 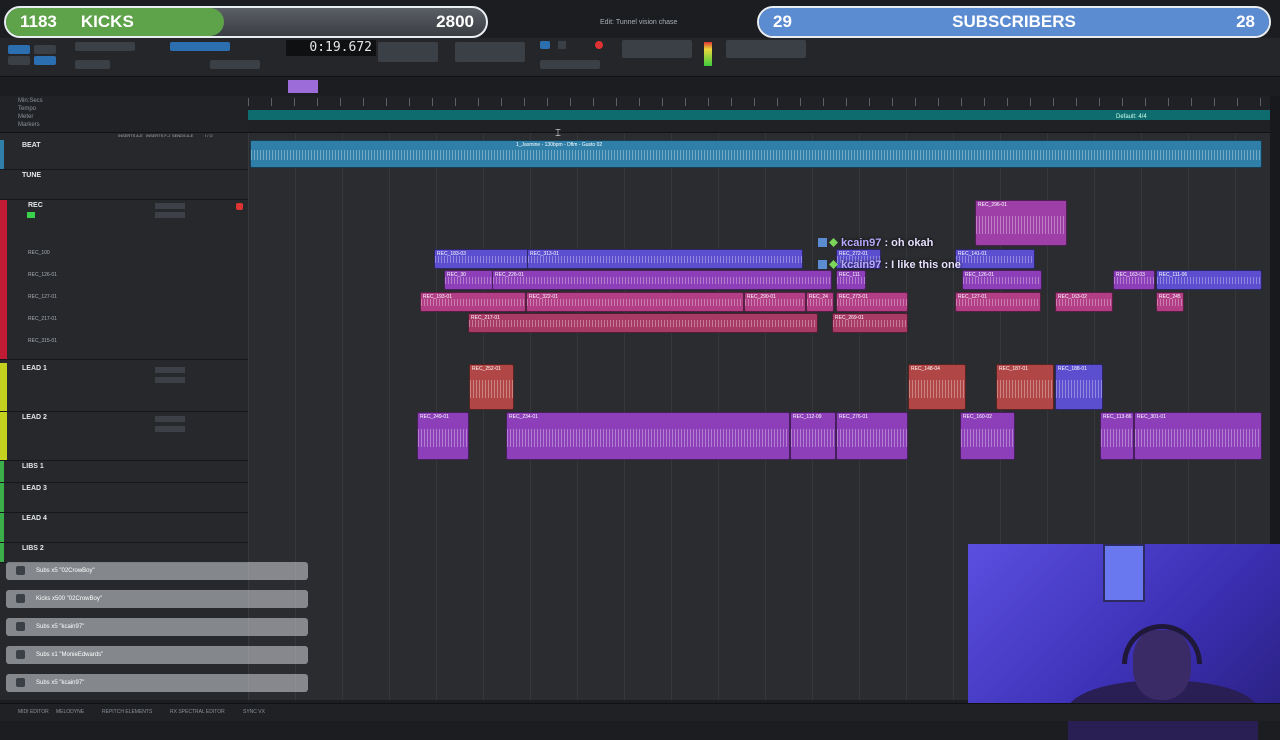 I want to click on track-lead-1: LEAD 1, so click(x=124, y=387).